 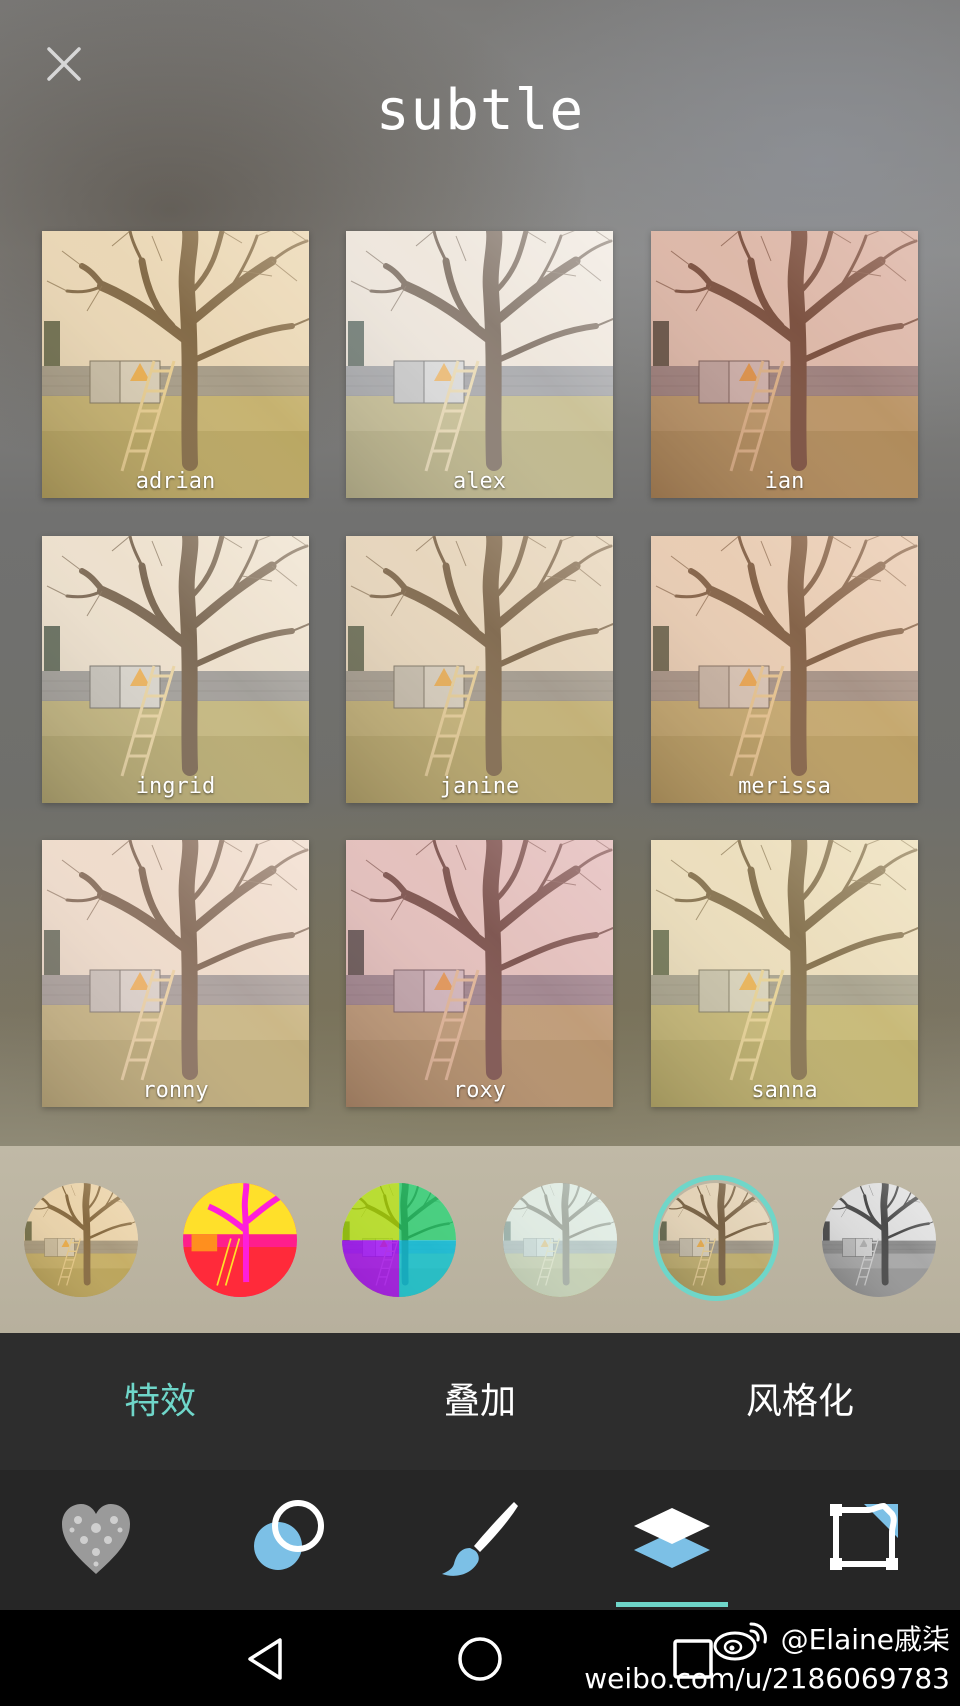 I want to click on tool-toolbar, so click(x=480, y=1540).